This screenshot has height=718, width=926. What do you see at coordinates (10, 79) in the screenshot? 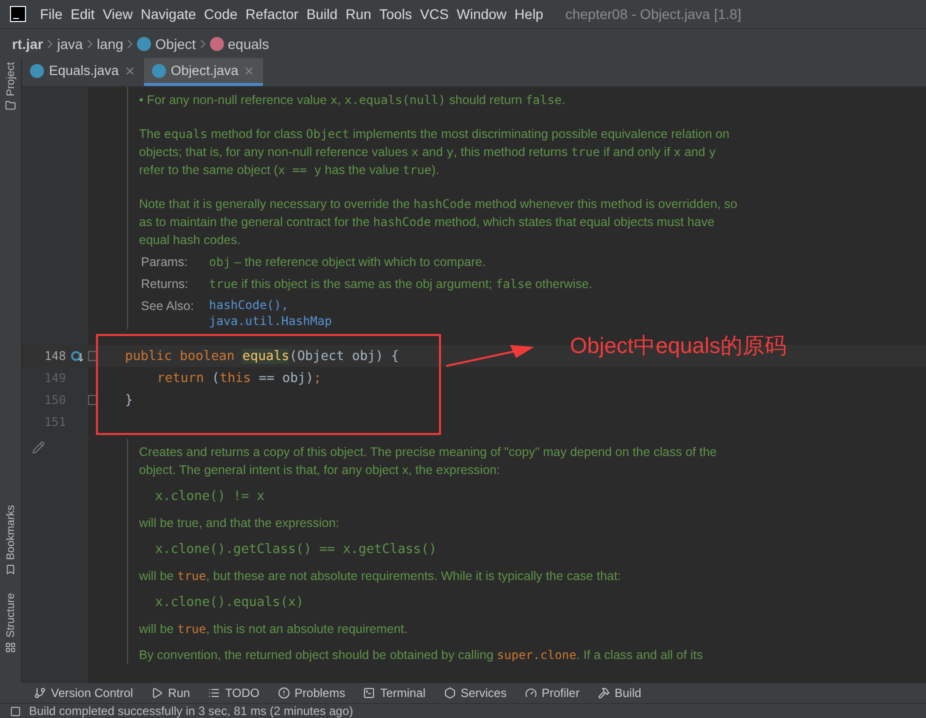
I see `project-tool-tab: Project` at bounding box center [10, 79].